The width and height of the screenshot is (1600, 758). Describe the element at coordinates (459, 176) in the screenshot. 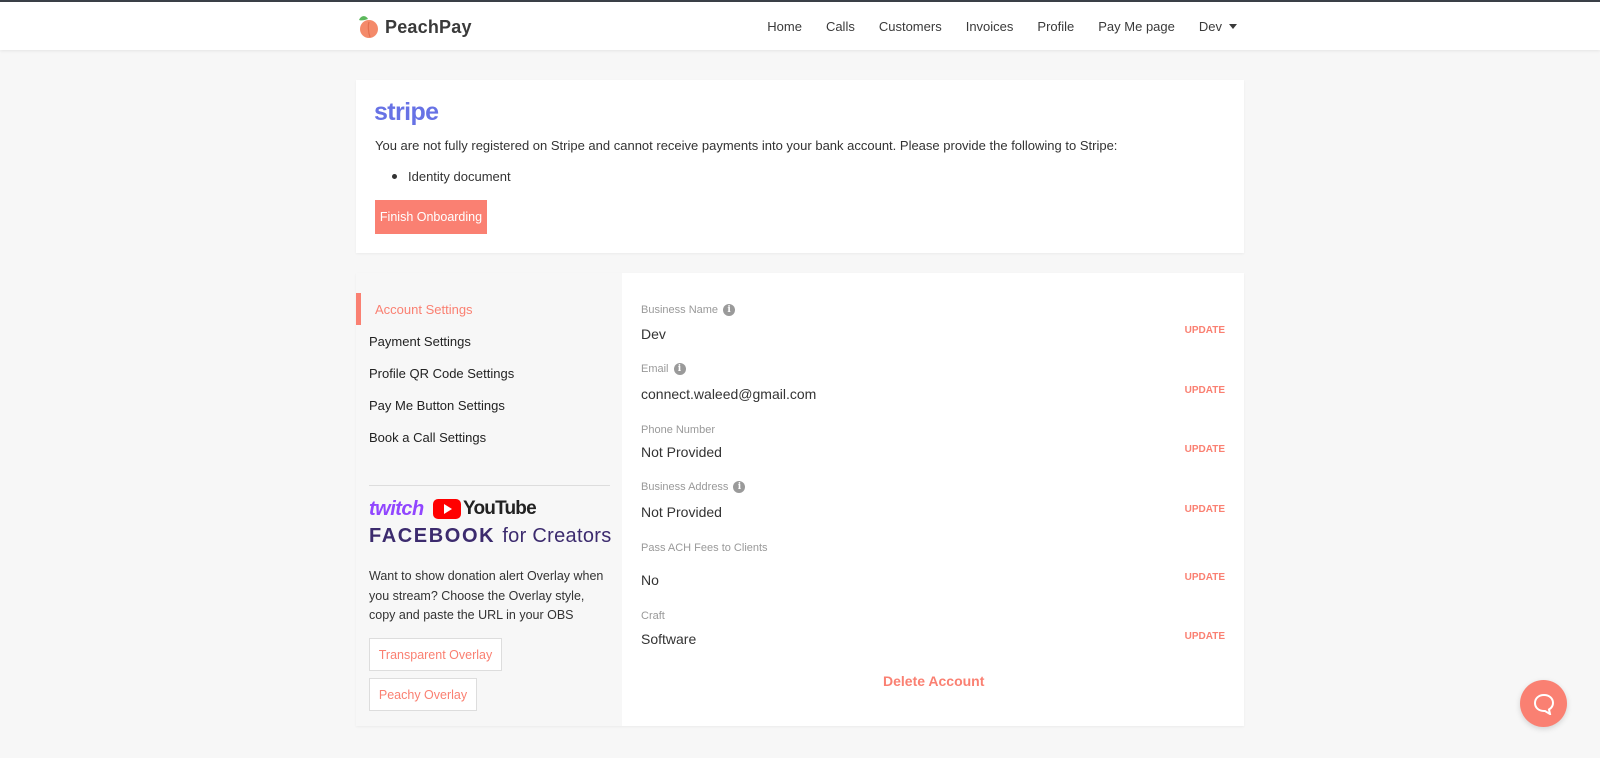

I see `requirement-text: Identity document` at that location.